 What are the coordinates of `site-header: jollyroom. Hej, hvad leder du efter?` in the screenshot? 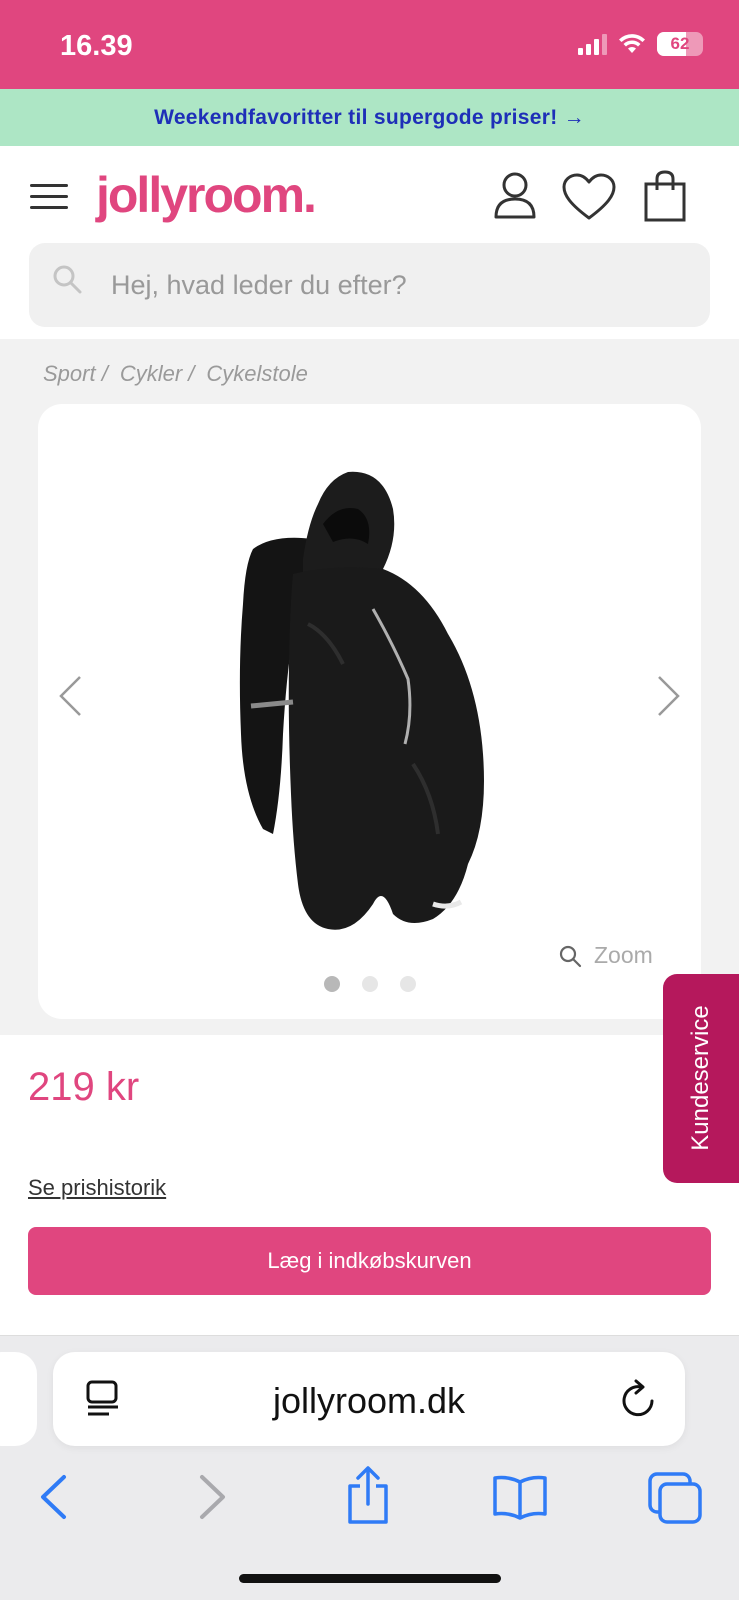 It's located at (369, 242).